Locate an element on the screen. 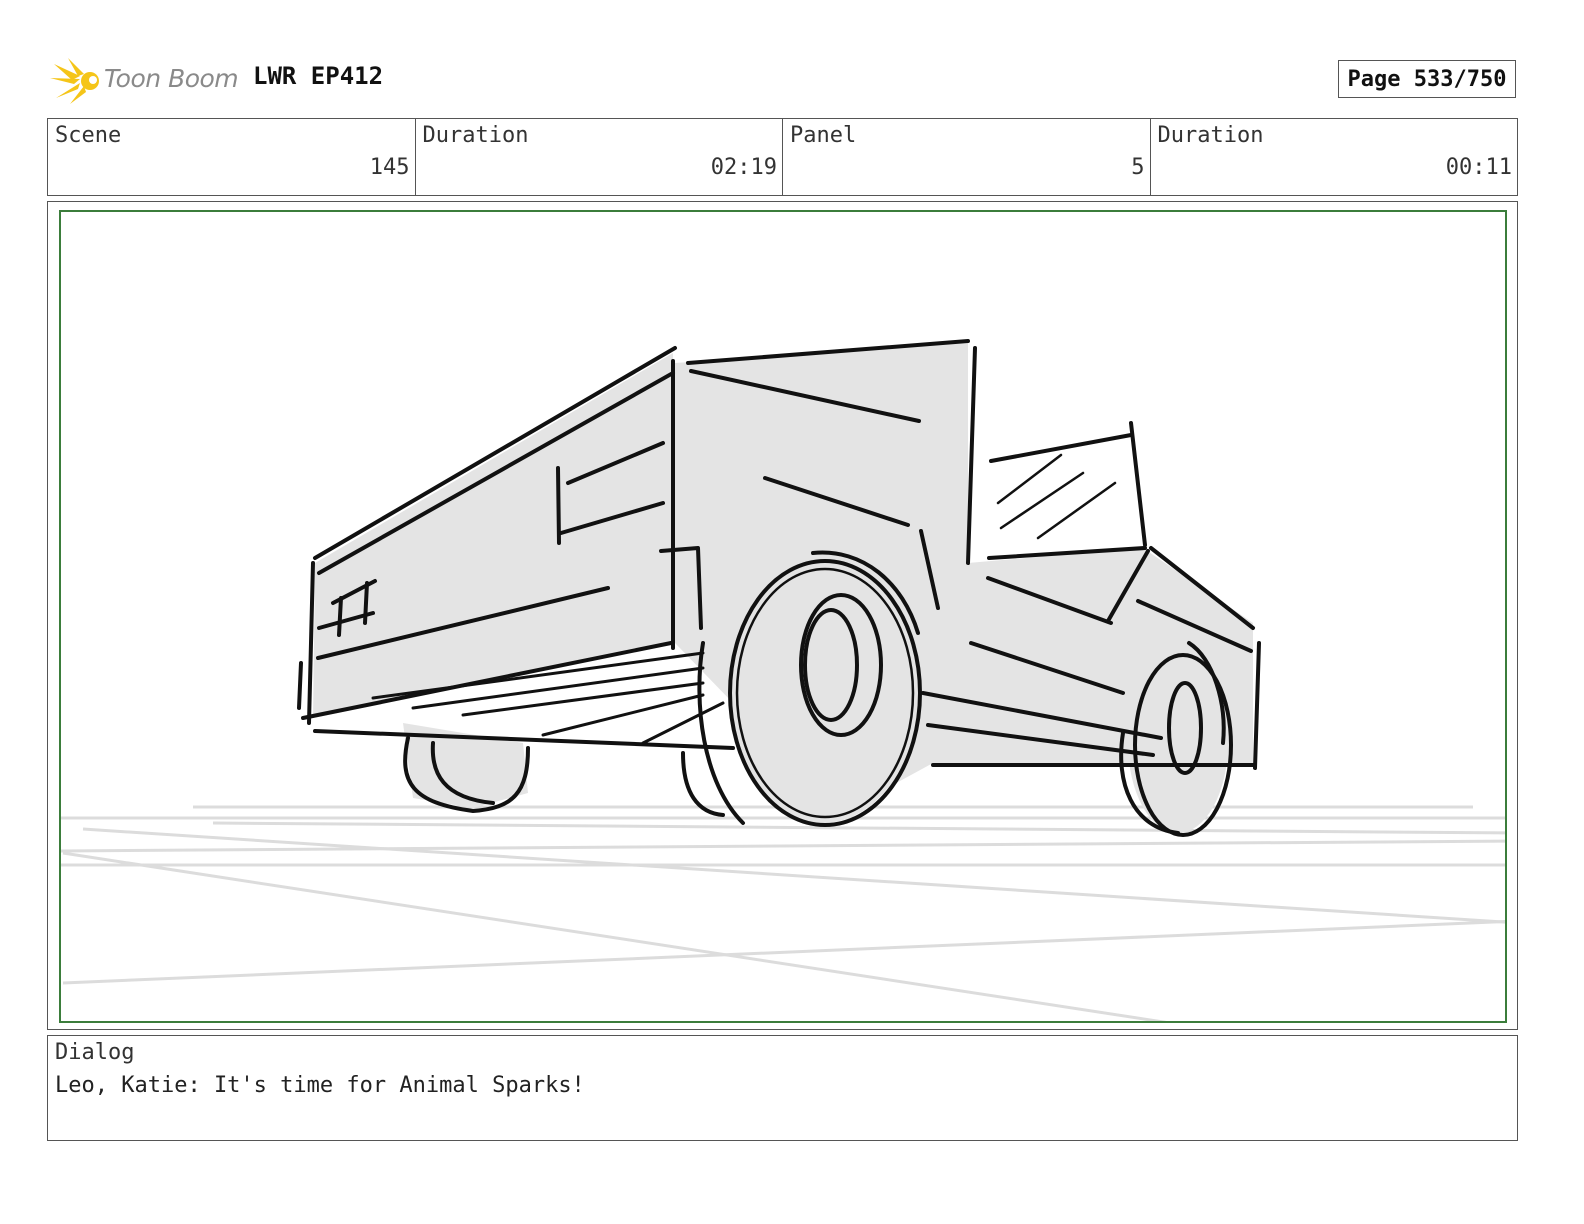  panel-duration-label: Duration is located at coordinates (1210, 135).